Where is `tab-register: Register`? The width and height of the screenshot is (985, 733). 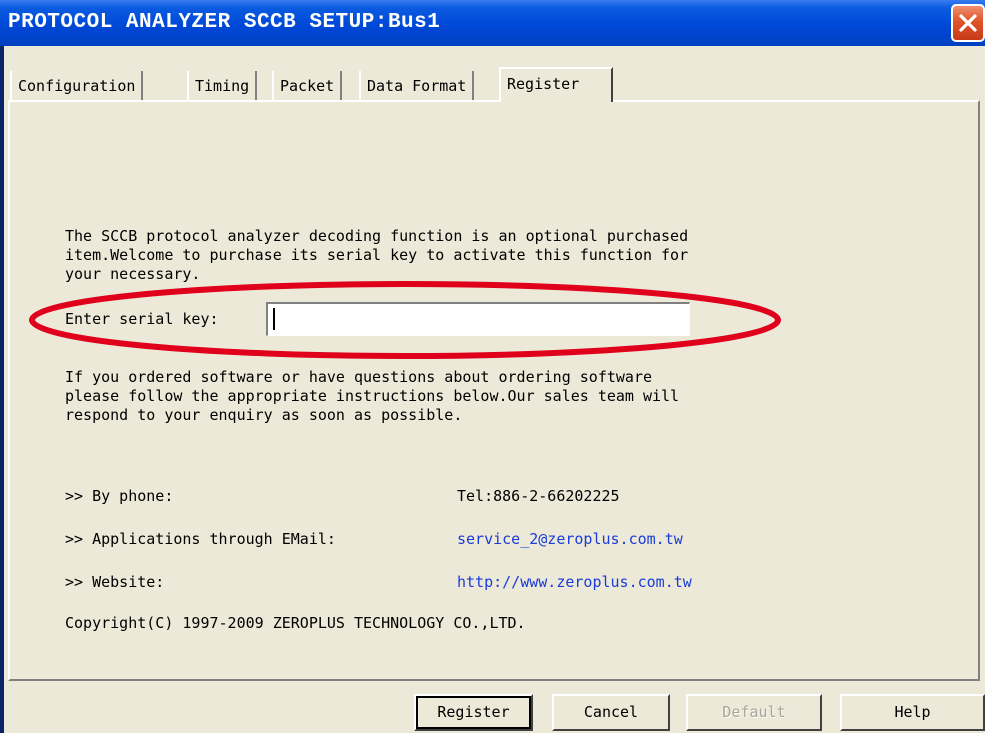
tab-register: Register is located at coordinates (556, 84).